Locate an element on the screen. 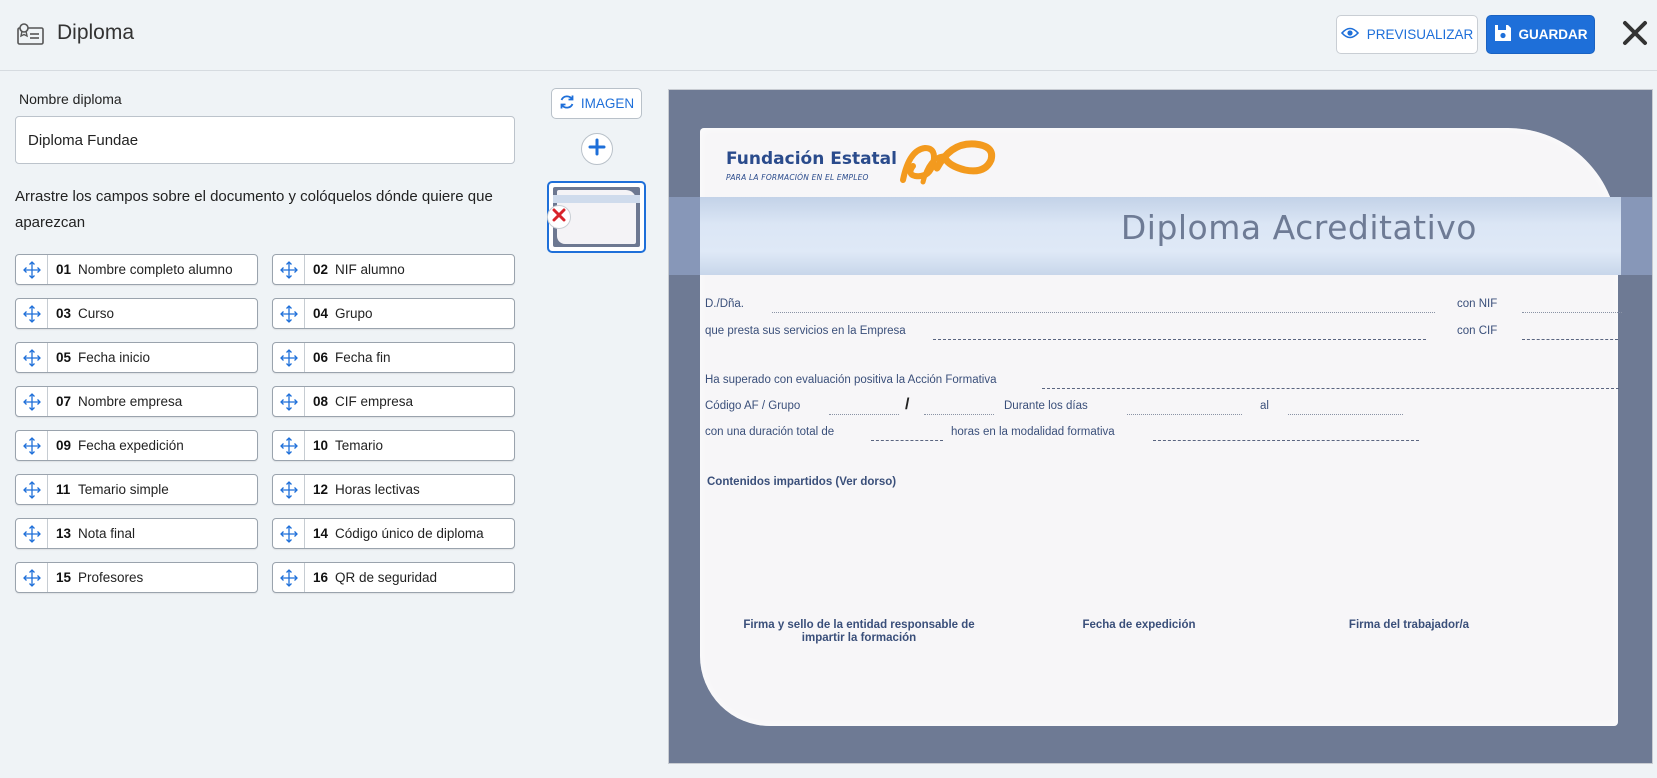 The width and height of the screenshot is (1657, 778). codigo-af-label: Código AF / Grupo is located at coordinates (753, 406).